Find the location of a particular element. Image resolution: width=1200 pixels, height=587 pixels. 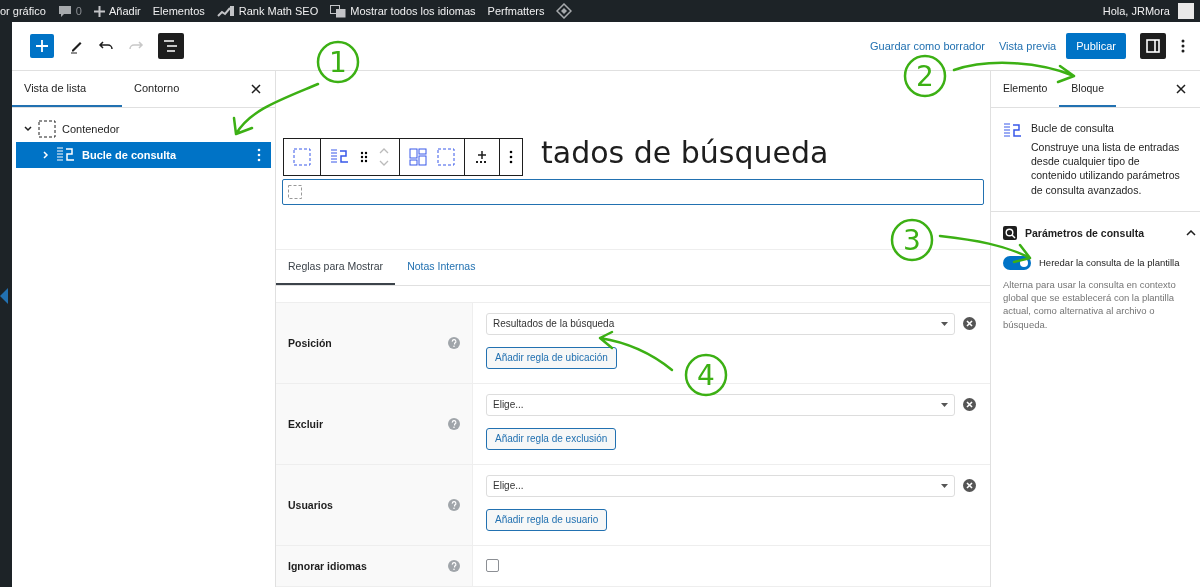

publish-button: Publicar is located at coordinates (1096, 46).